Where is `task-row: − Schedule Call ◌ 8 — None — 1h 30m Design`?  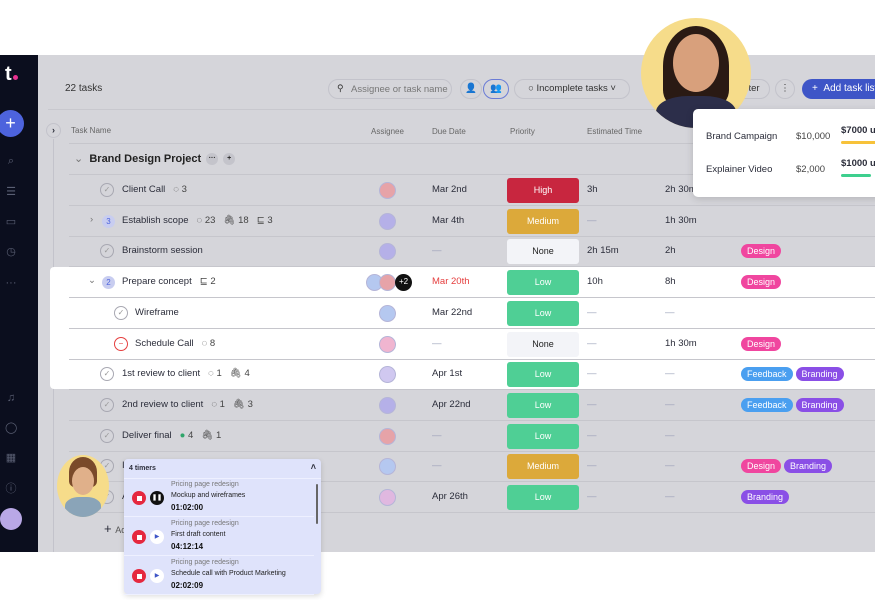 task-row: − Schedule Call ◌ 8 — None — 1h 30m Design is located at coordinates (456, 344).